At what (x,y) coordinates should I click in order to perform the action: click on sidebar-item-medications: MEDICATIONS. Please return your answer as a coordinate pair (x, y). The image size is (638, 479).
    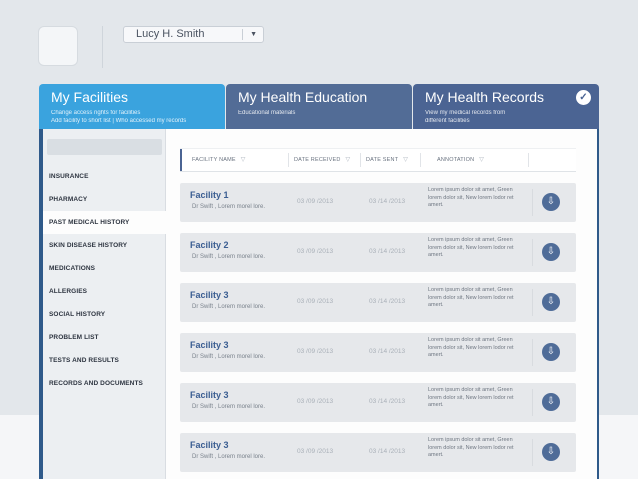
    Looking at the image, I should click on (104, 268).